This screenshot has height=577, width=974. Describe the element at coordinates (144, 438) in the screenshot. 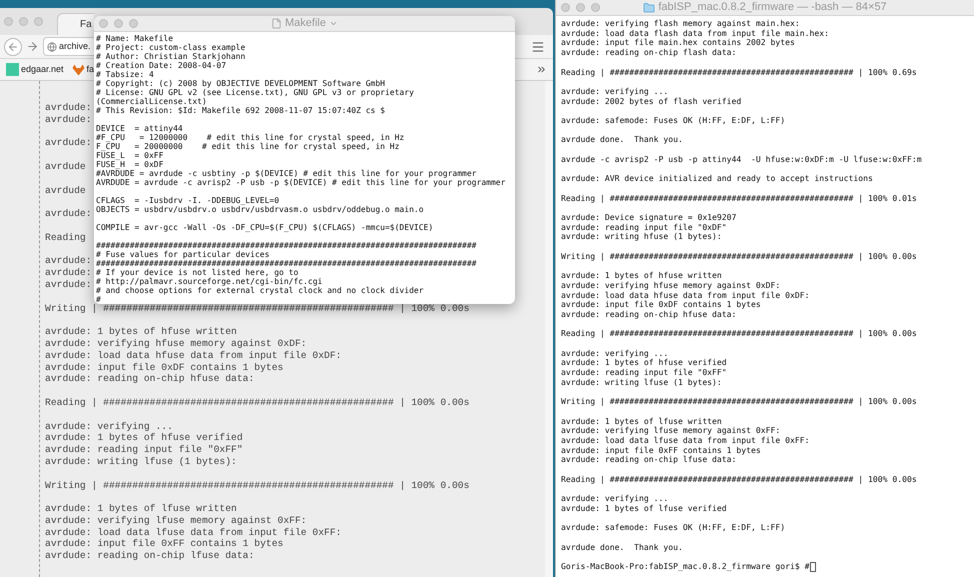

I see `output-line: avrdude: 1 bytes of hfuse verified` at that location.